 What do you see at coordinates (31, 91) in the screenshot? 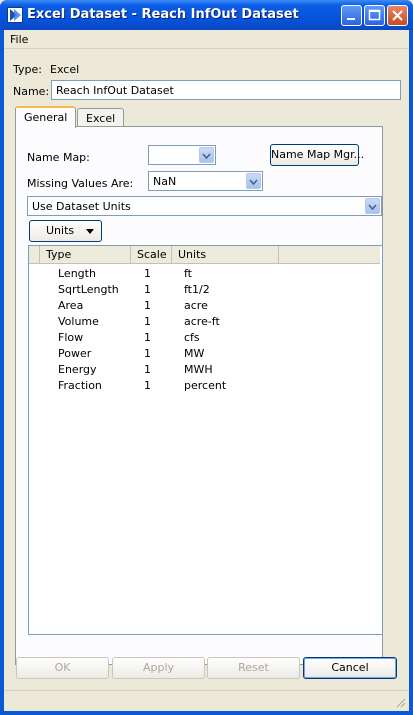
I see `name-label: Name:` at bounding box center [31, 91].